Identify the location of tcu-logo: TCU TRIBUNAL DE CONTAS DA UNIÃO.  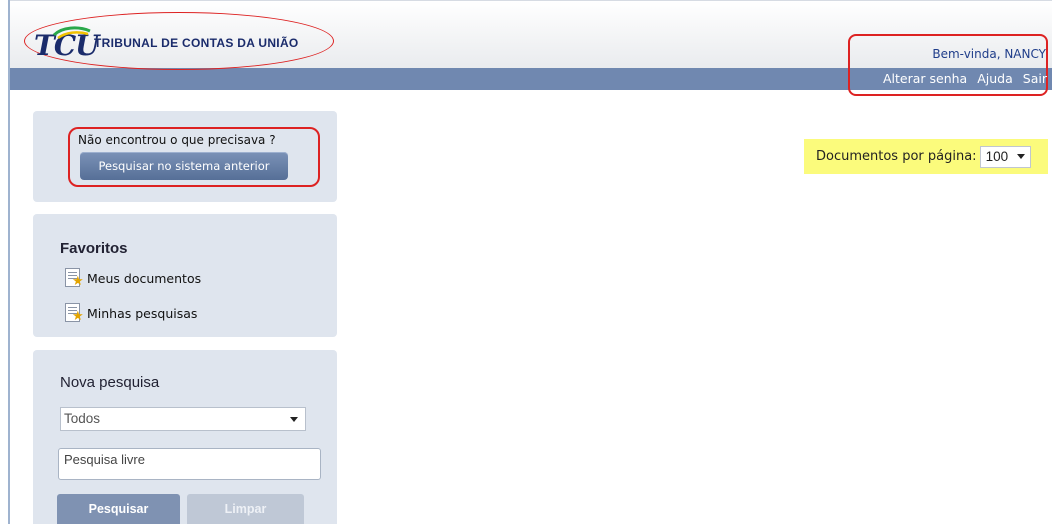
(180, 42).